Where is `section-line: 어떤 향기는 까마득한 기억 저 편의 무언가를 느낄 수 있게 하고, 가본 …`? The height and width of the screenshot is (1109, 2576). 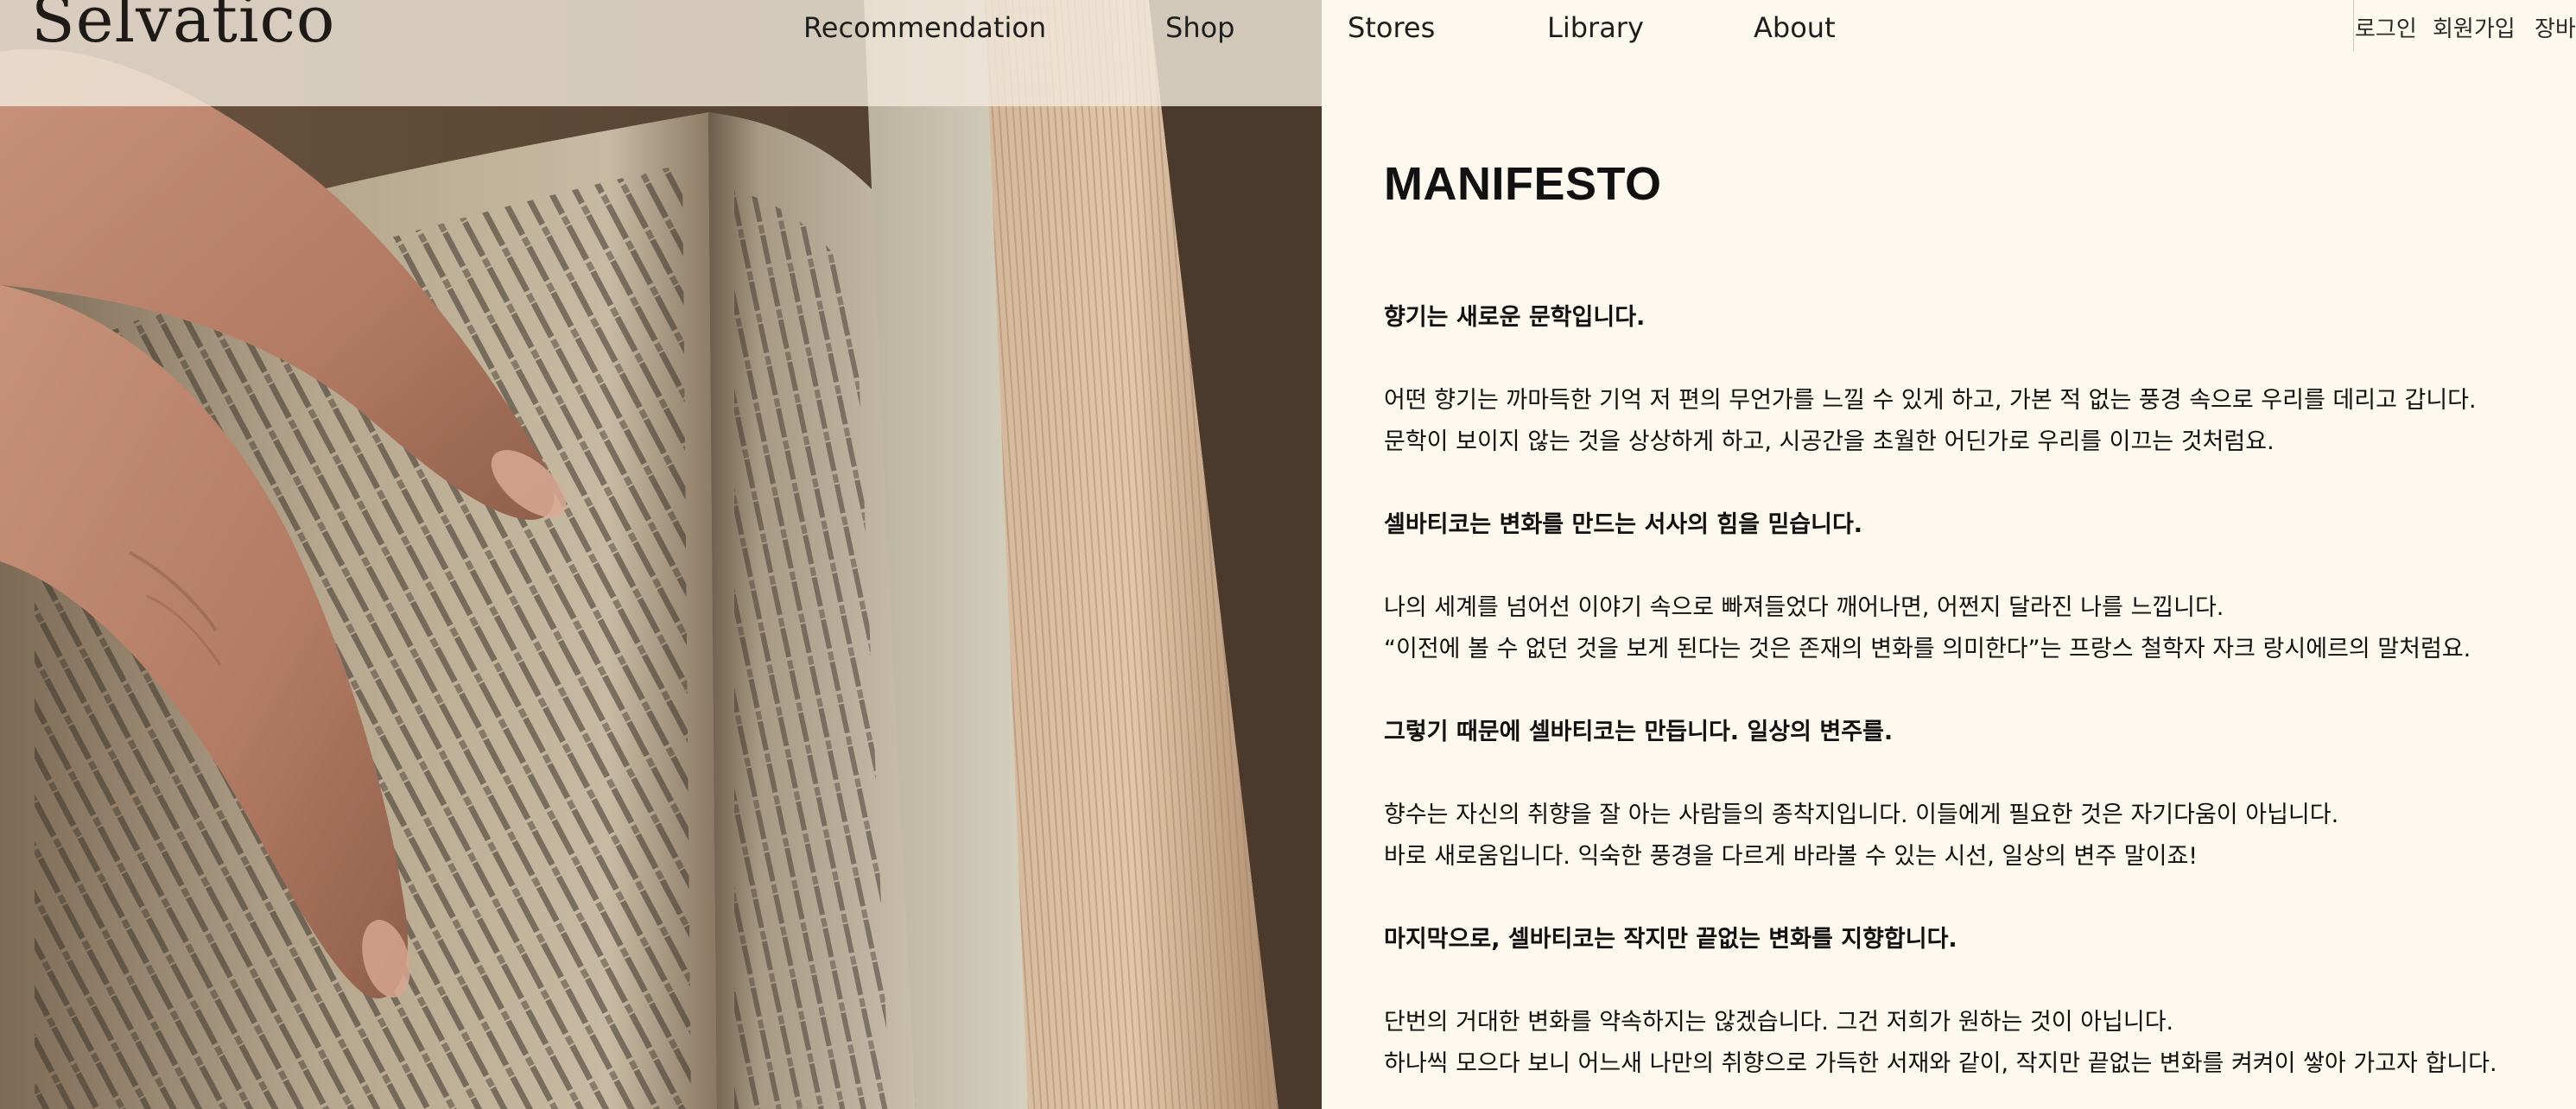
section-line: 어떤 향기는 까마득한 기억 저 편의 무언가를 느낄 수 있게 하고, 가본 … is located at coordinates (1930, 400).